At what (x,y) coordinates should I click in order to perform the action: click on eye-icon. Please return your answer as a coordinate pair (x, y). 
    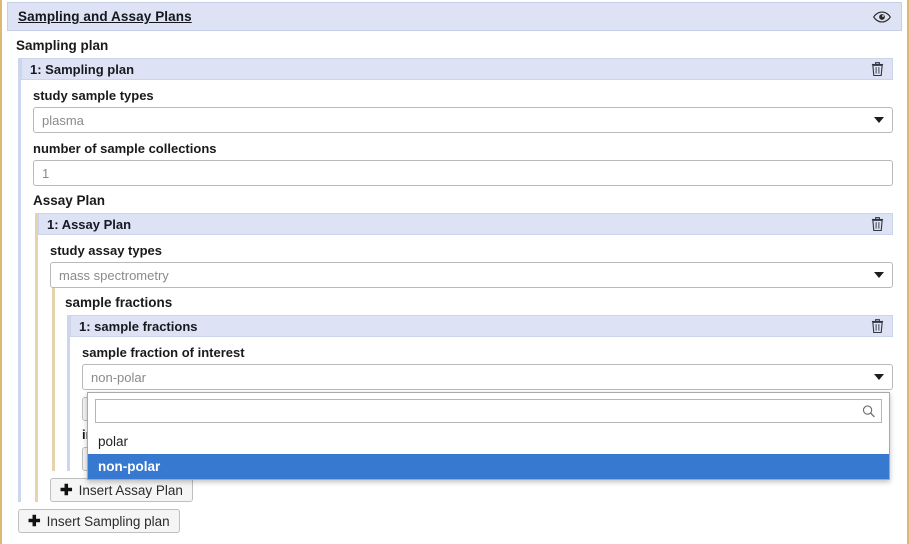
    Looking at the image, I should click on (882, 16).